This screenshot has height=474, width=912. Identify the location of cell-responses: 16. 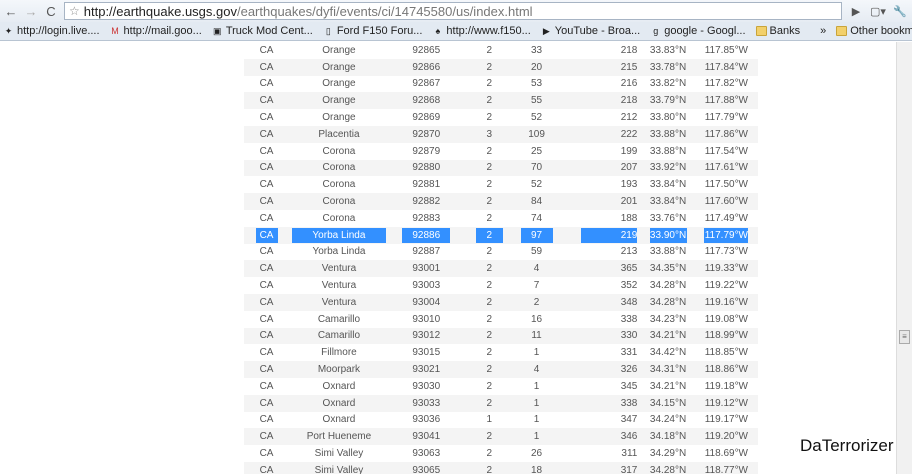
(537, 319).